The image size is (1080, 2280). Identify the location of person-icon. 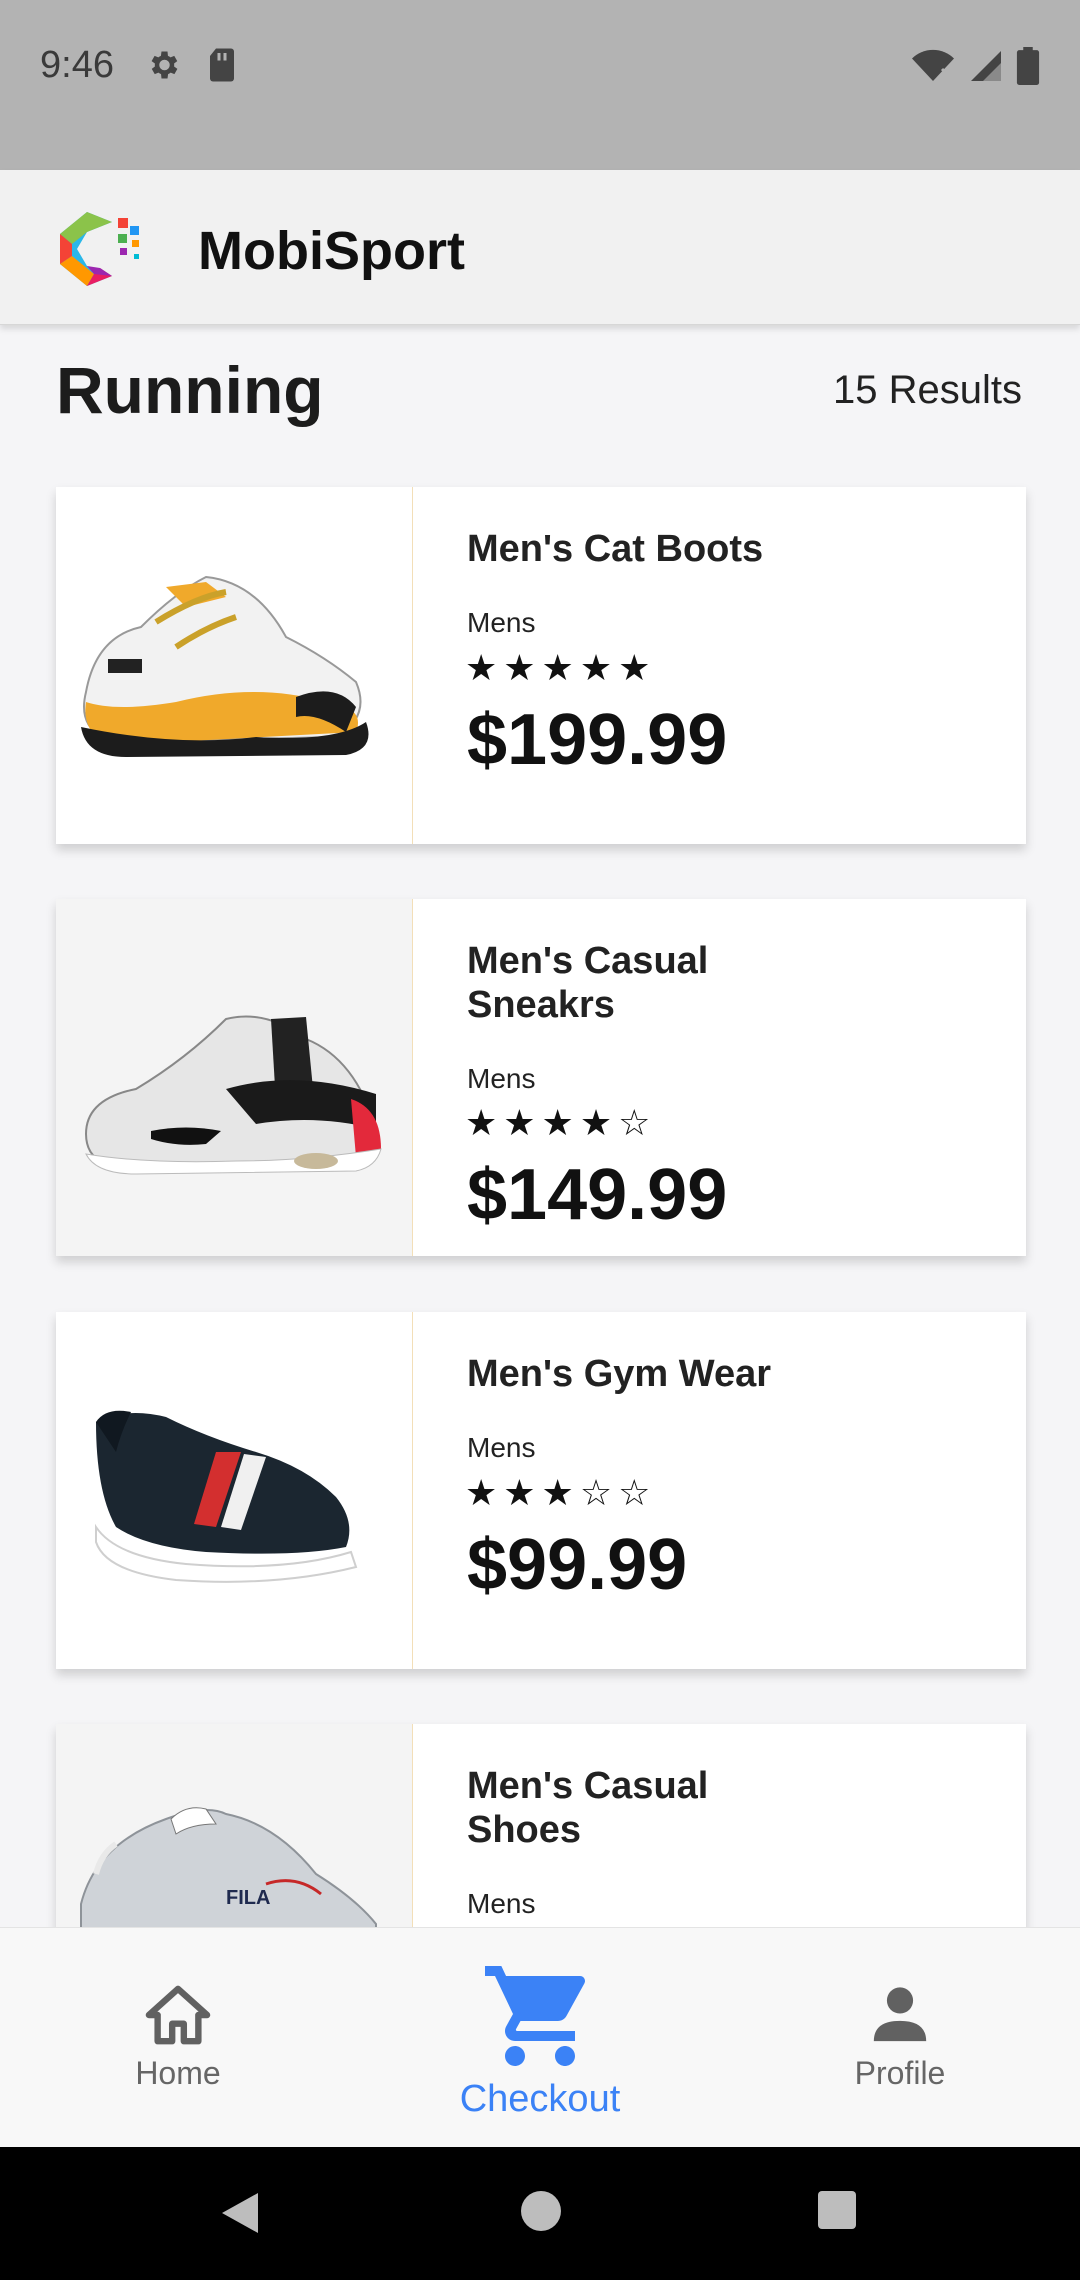
(900, 2019).